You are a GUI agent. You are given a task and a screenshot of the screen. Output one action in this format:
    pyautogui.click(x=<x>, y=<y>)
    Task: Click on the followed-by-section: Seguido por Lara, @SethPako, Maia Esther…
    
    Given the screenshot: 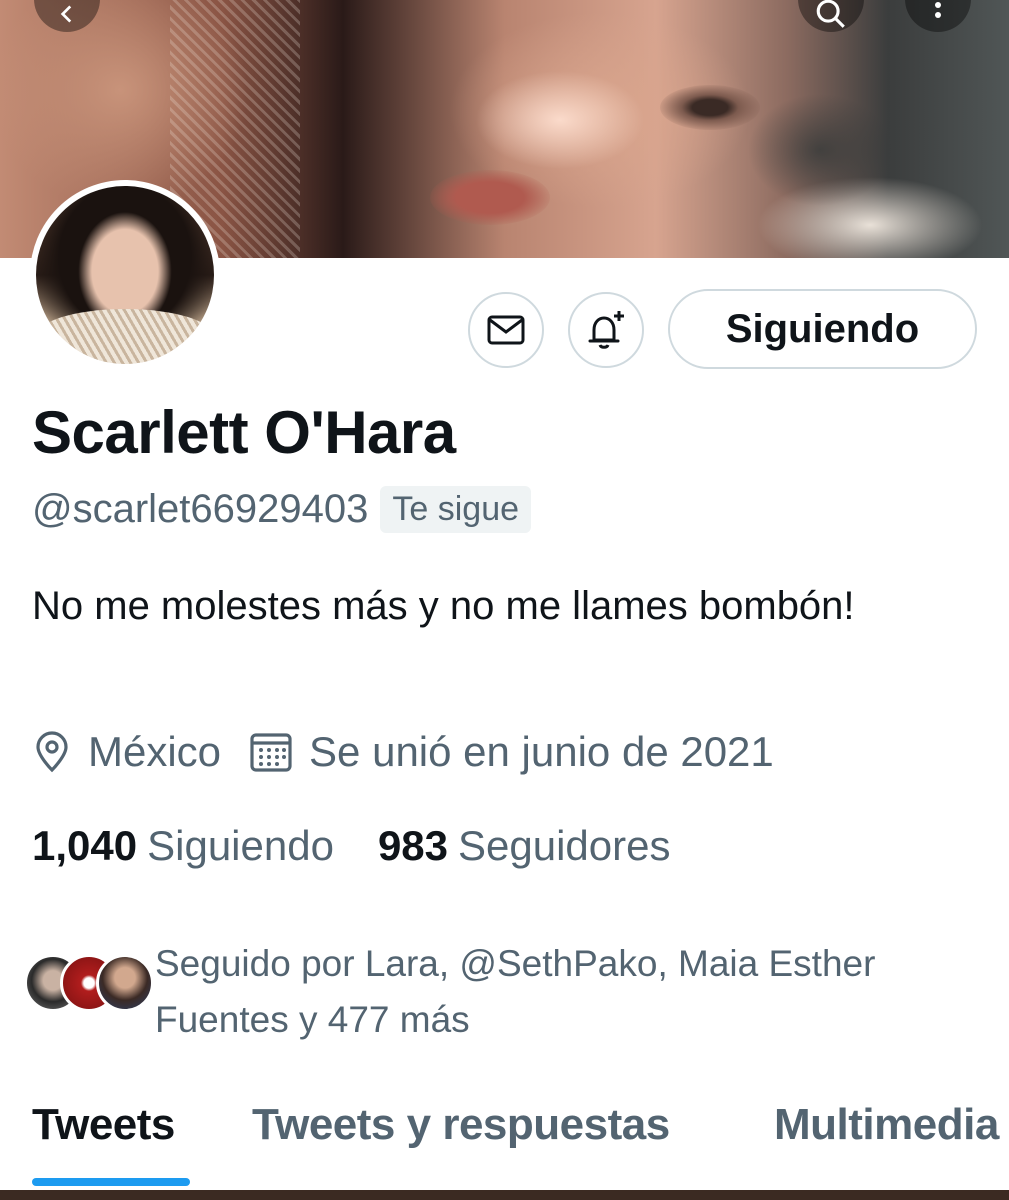 What is the action you would take?
    pyautogui.click(x=499, y=992)
    